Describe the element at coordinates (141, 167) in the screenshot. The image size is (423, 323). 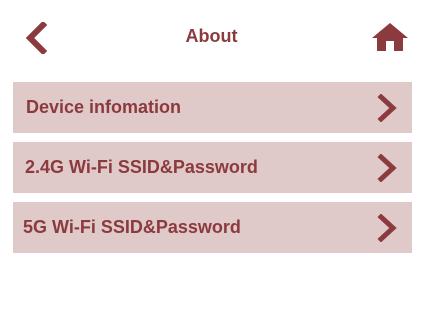
I see `menu-item-label: 2.4G Wi-Fi SSID&Password` at that location.